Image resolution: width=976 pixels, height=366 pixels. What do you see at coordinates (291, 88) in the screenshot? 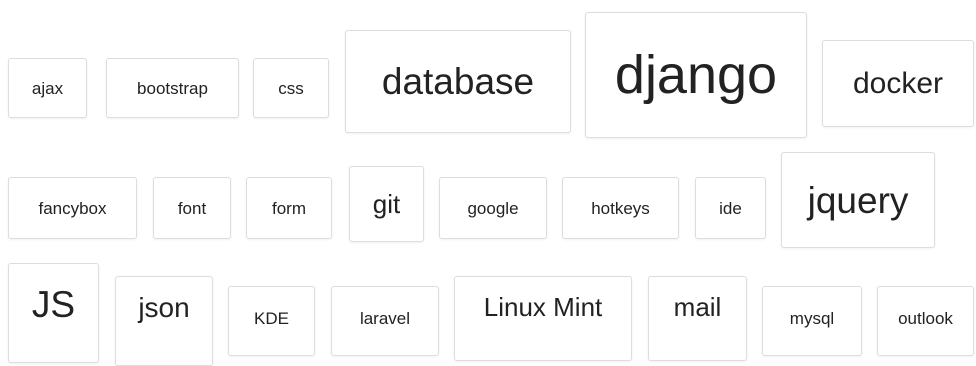
I see `tag-css: css` at bounding box center [291, 88].